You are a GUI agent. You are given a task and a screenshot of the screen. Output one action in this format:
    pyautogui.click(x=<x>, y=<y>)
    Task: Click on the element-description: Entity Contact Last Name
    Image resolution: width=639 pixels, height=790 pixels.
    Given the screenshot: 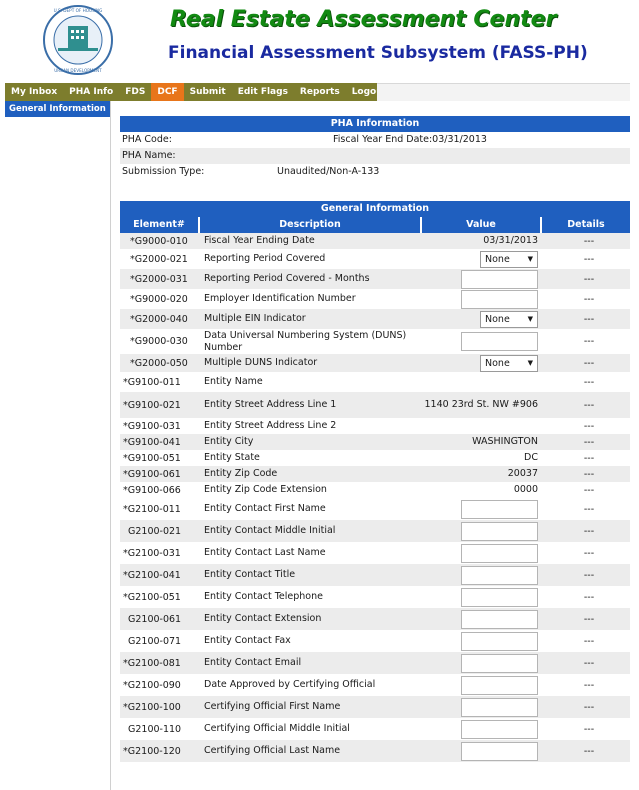 What is the action you would take?
    pyautogui.click(x=265, y=552)
    